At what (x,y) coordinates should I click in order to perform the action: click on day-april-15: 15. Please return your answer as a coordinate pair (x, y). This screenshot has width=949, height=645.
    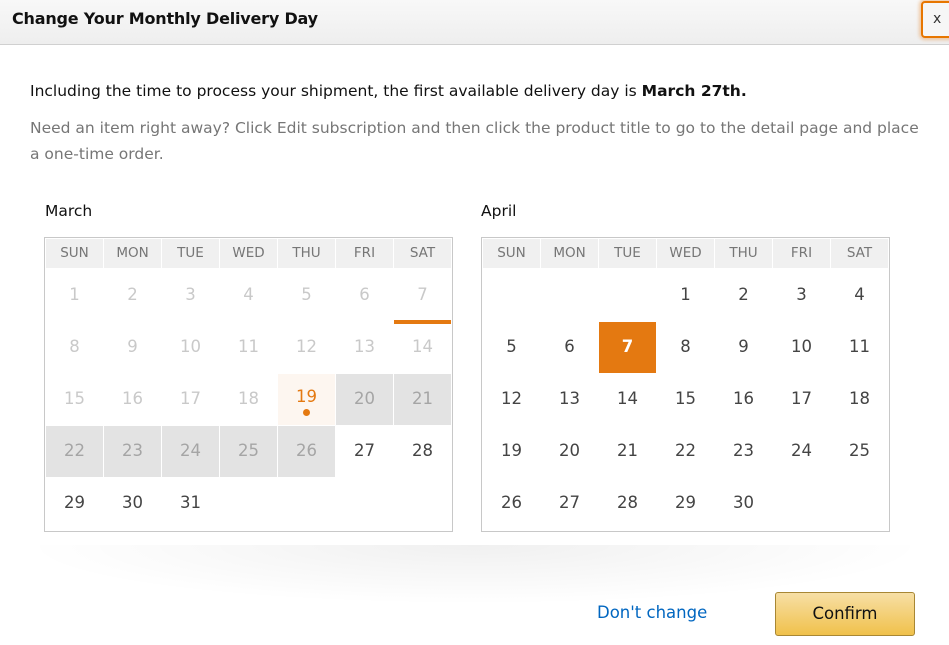
    Looking at the image, I should click on (685, 399).